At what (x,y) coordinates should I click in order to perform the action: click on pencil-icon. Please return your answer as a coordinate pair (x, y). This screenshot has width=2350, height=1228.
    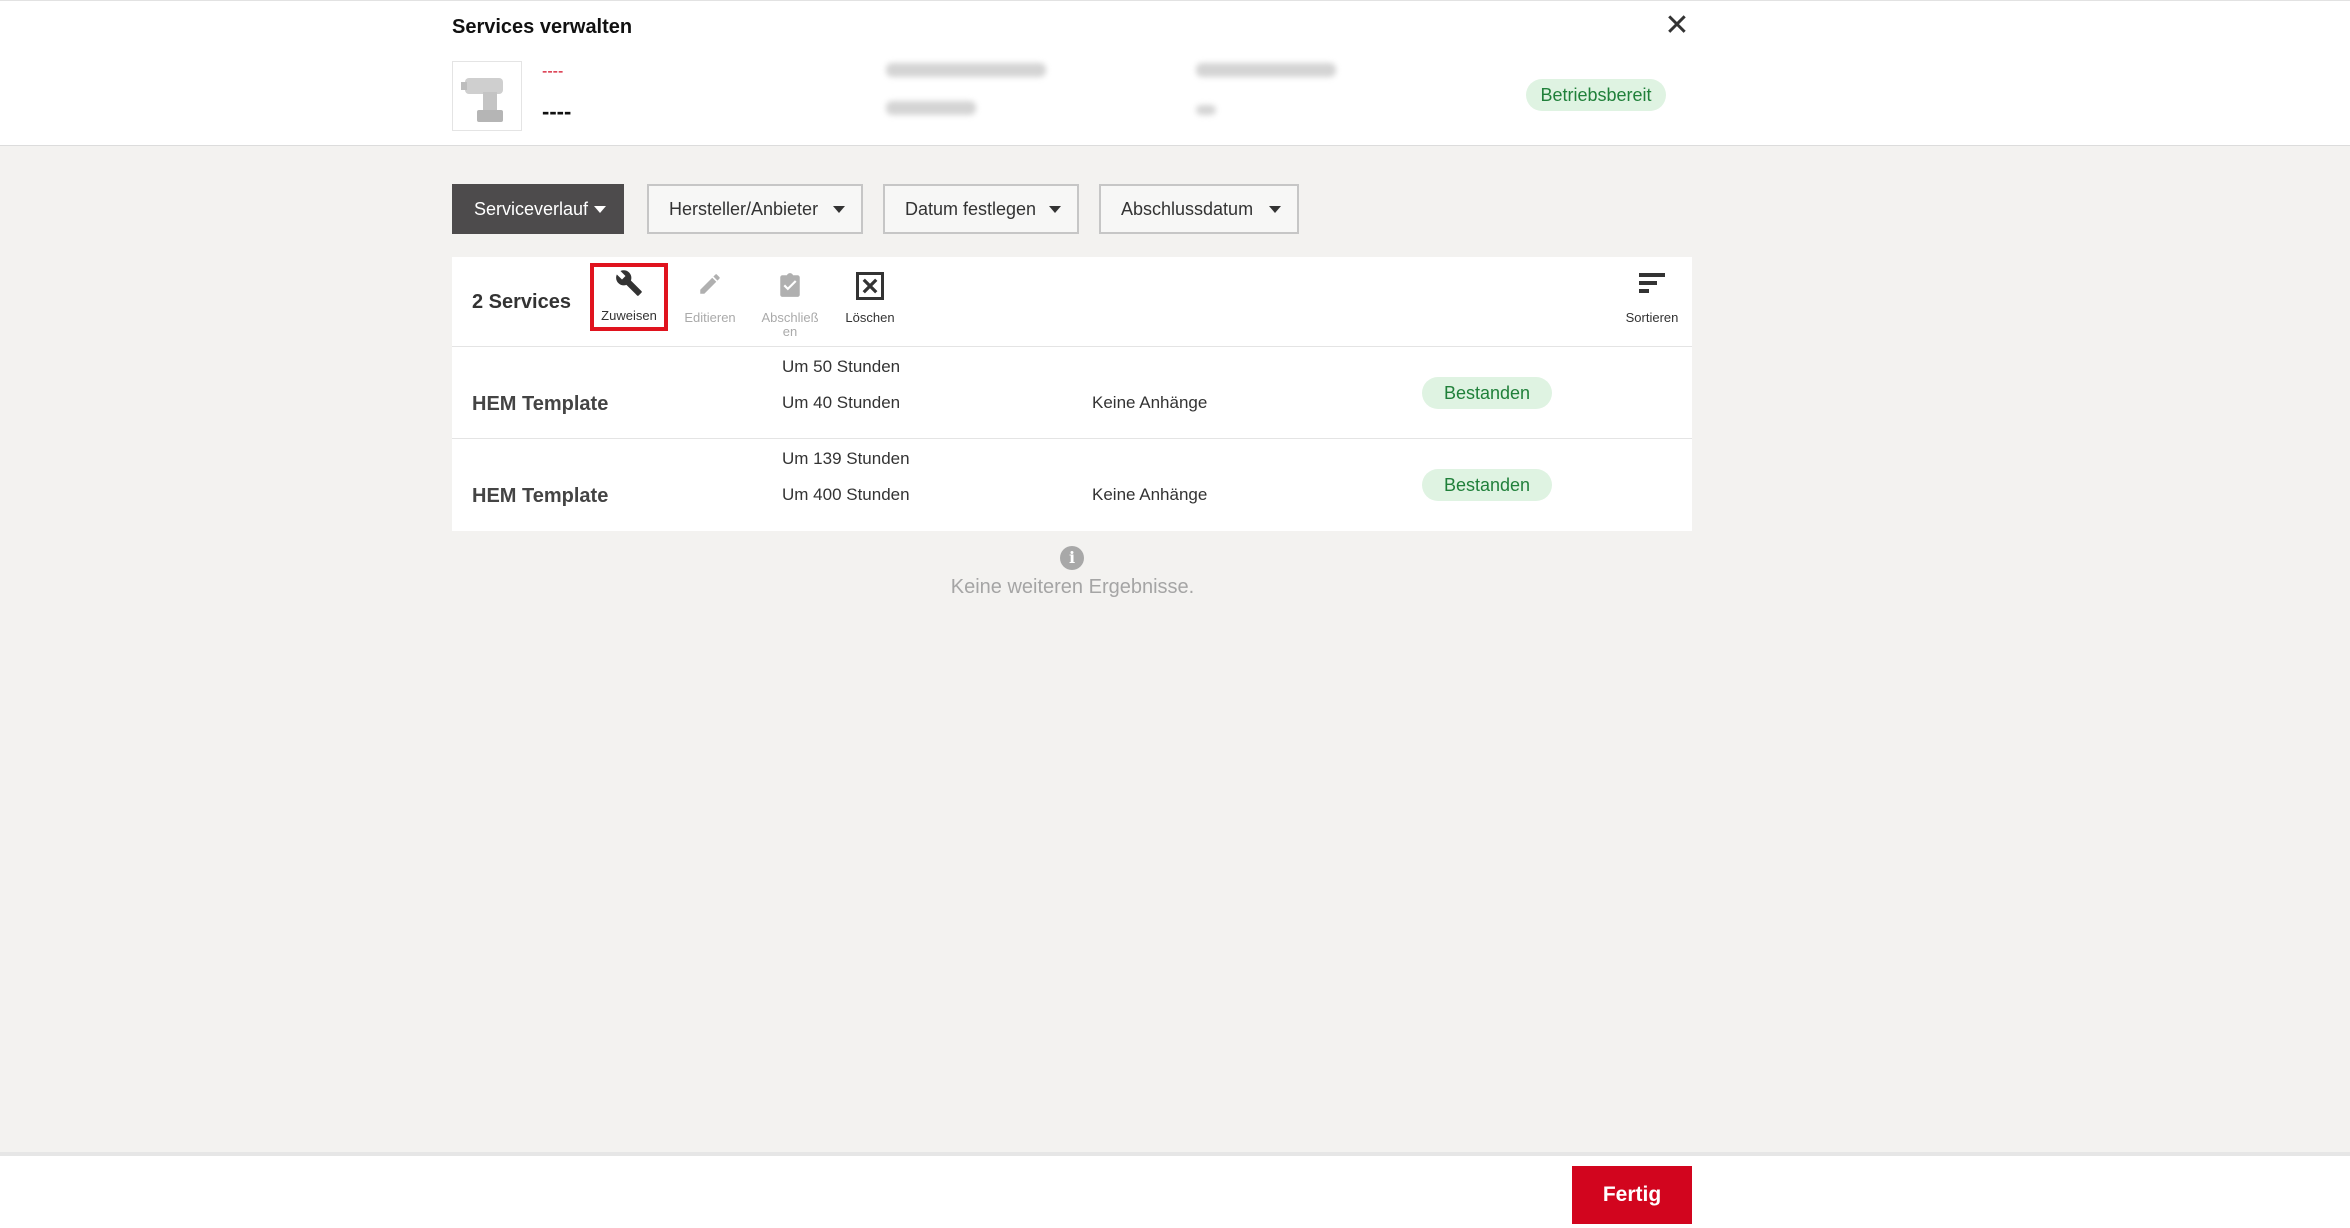
    Looking at the image, I should click on (710, 284).